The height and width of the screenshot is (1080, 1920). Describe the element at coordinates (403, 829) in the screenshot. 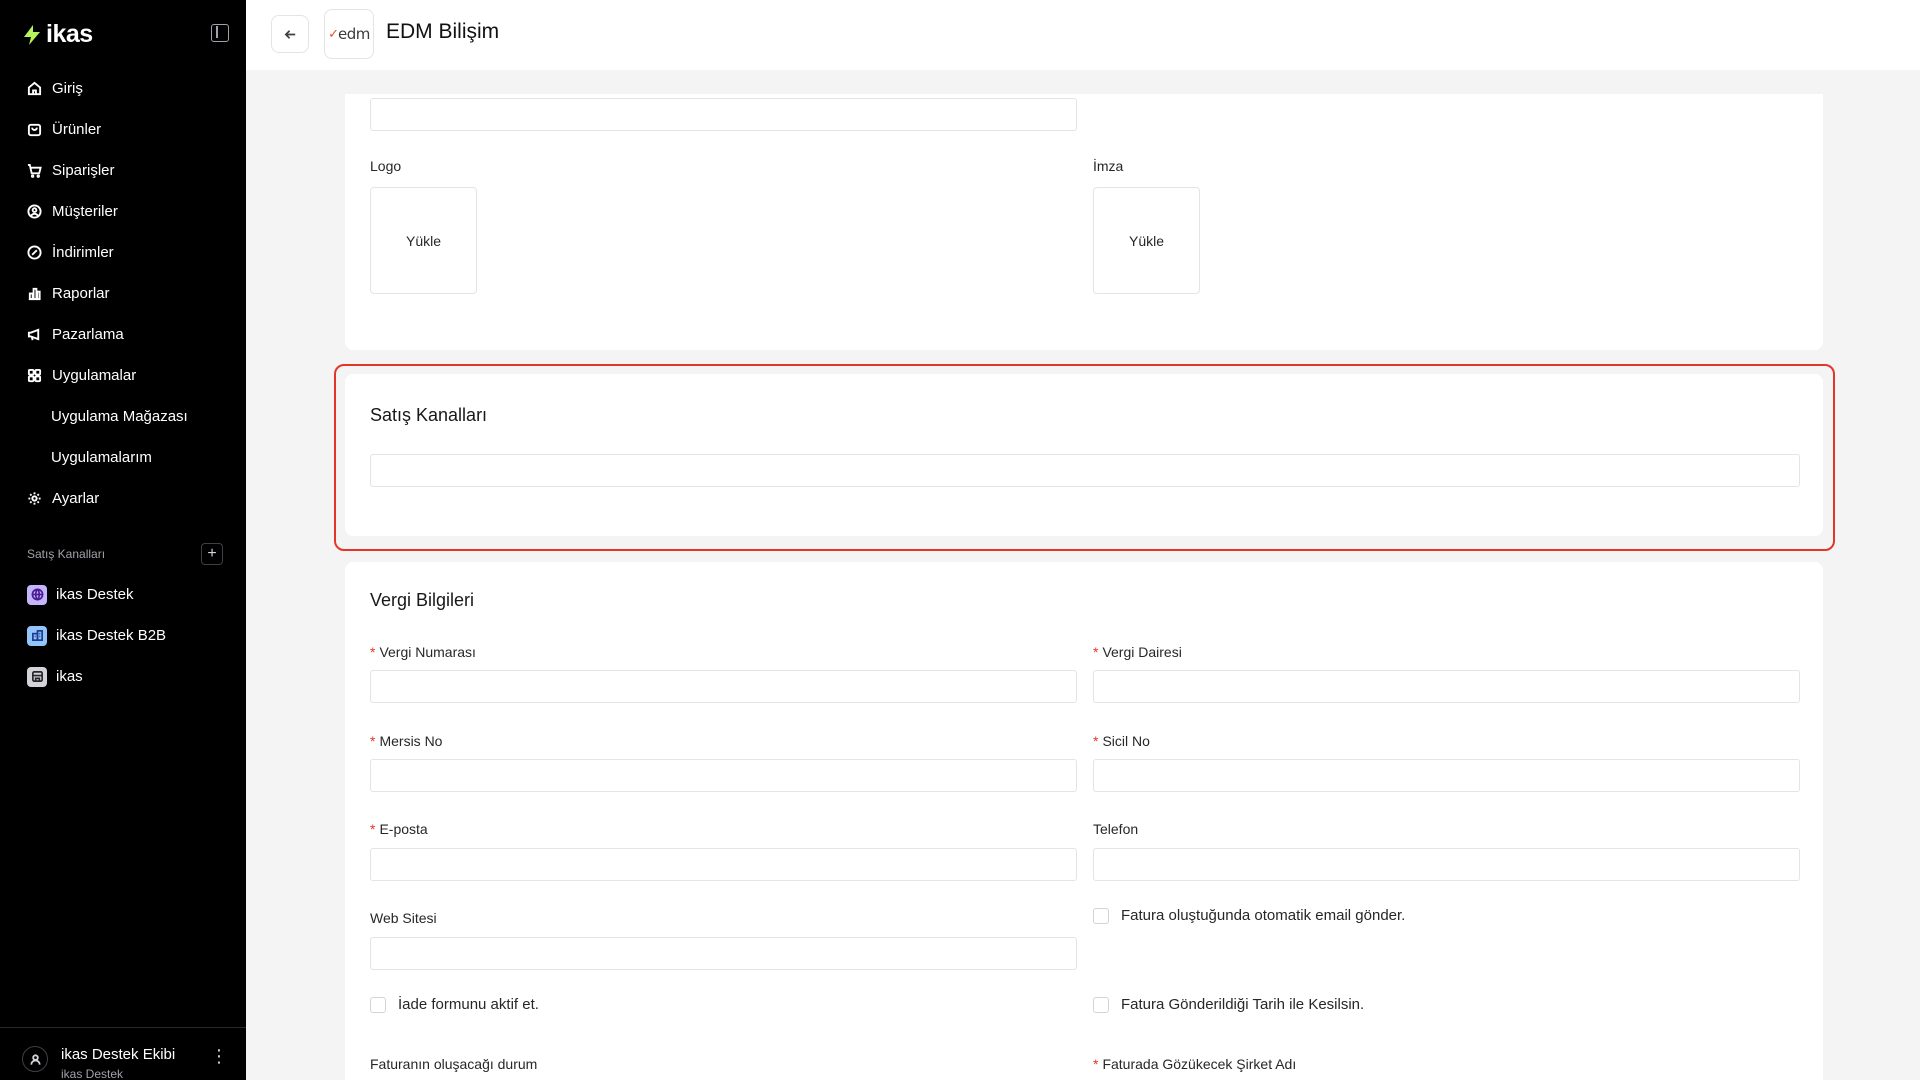

I see `email-label-text: E-posta` at that location.